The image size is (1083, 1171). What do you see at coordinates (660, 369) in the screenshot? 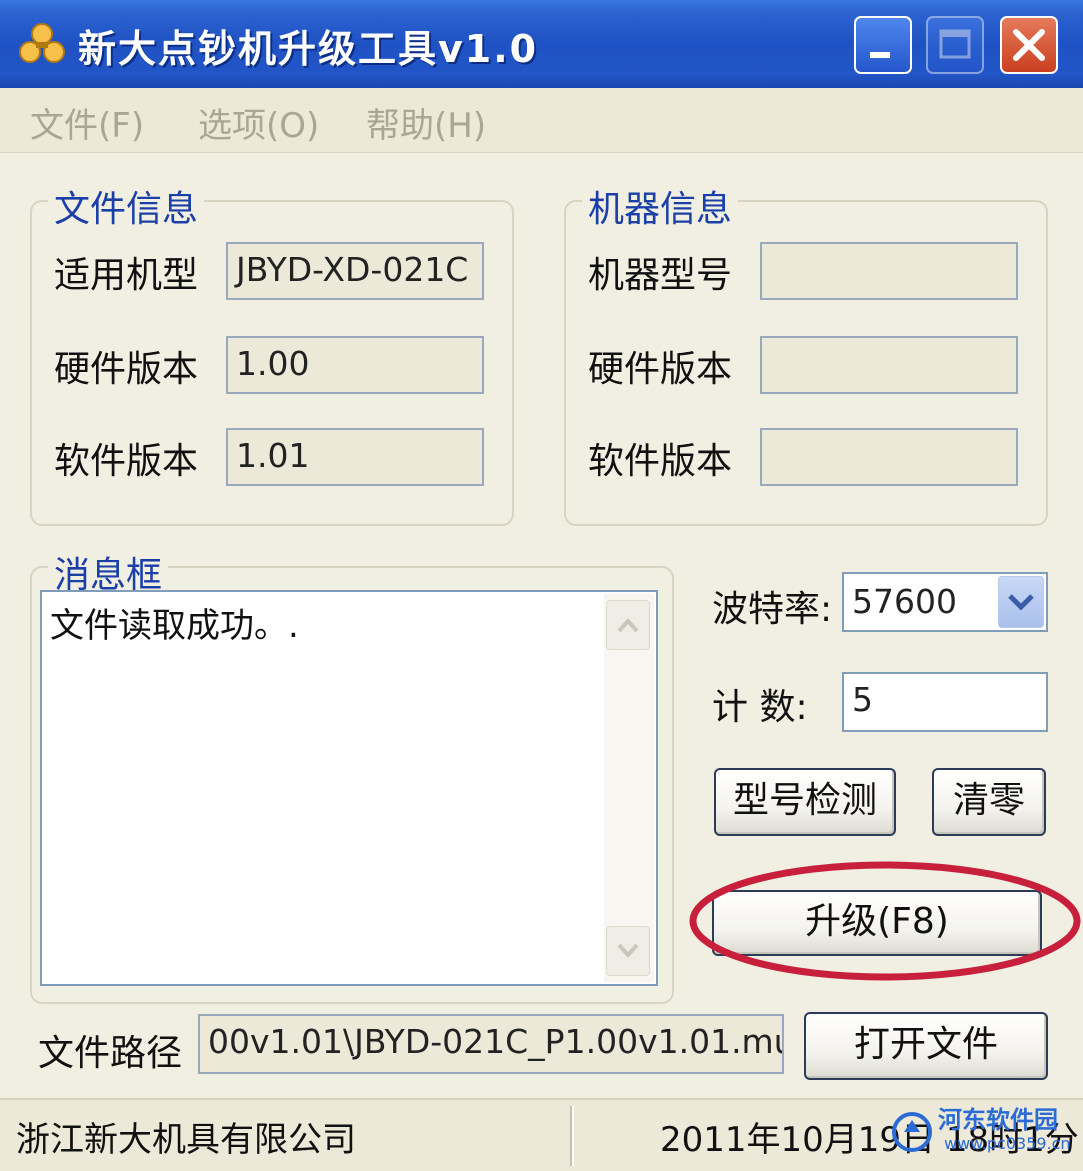
I see `machine-hw-label: 硬件版本` at bounding box center [660, 369].